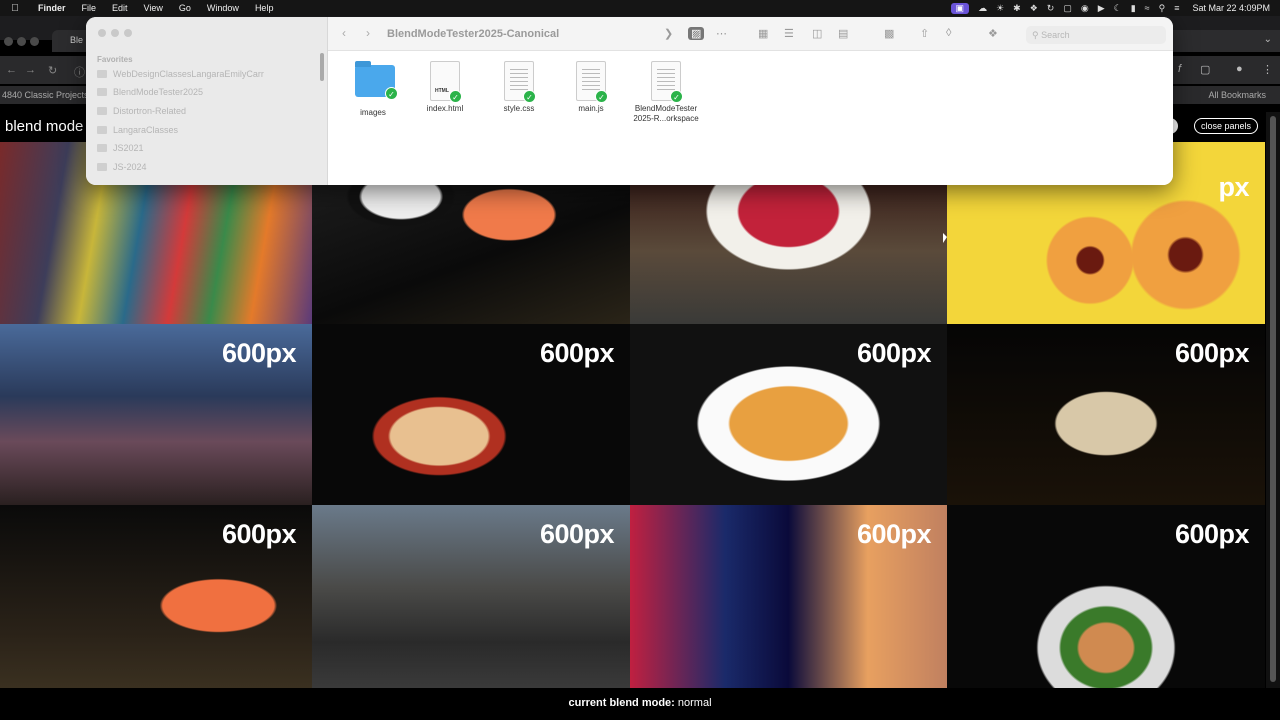 This screenshot has height=720, width=1280. I want to click on file-item: HTML ✓ index.html, so click(445, 87).